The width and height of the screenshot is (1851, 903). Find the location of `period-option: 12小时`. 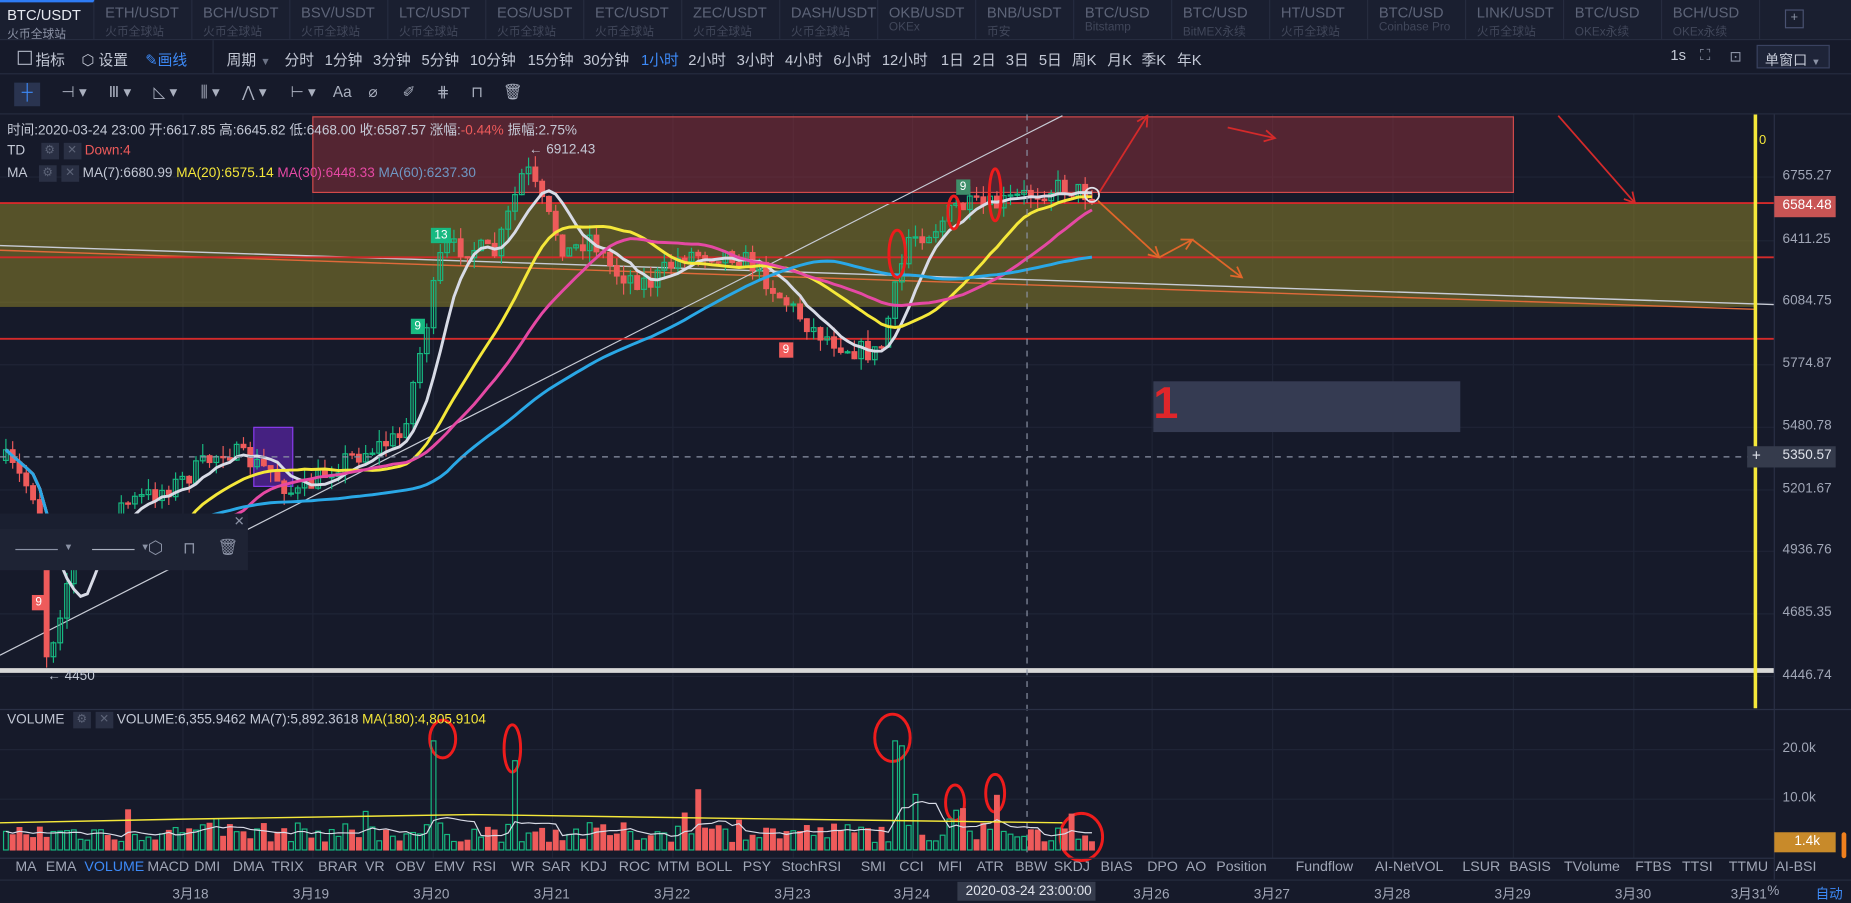

period-option: 12小时 is located at coordinates (905, 58).